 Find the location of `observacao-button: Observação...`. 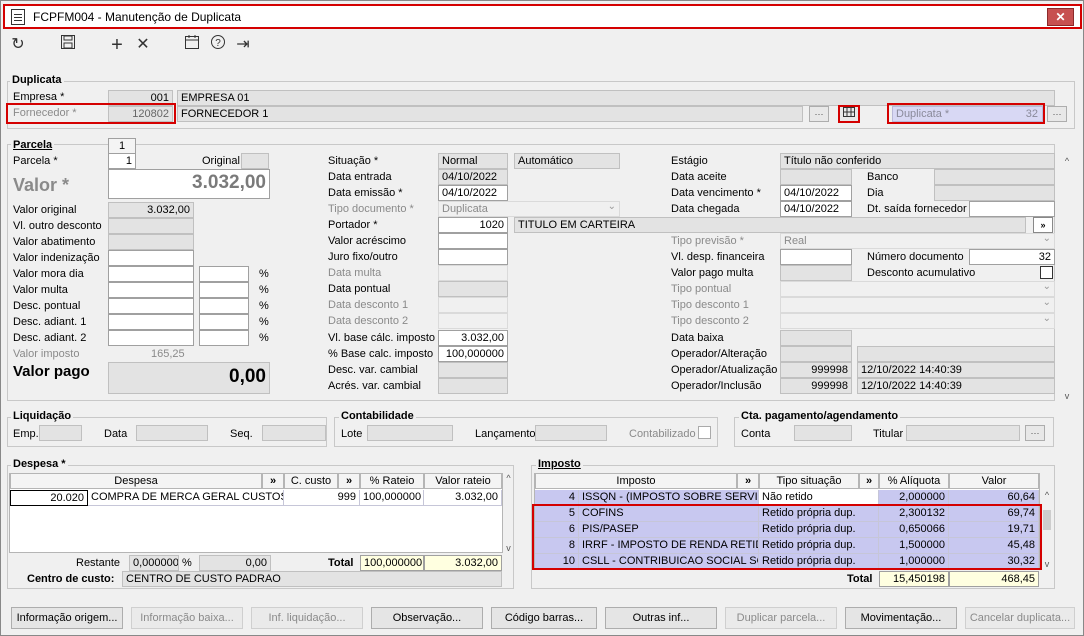

observacao-button: Observação... is located at coordinates (427, 618).